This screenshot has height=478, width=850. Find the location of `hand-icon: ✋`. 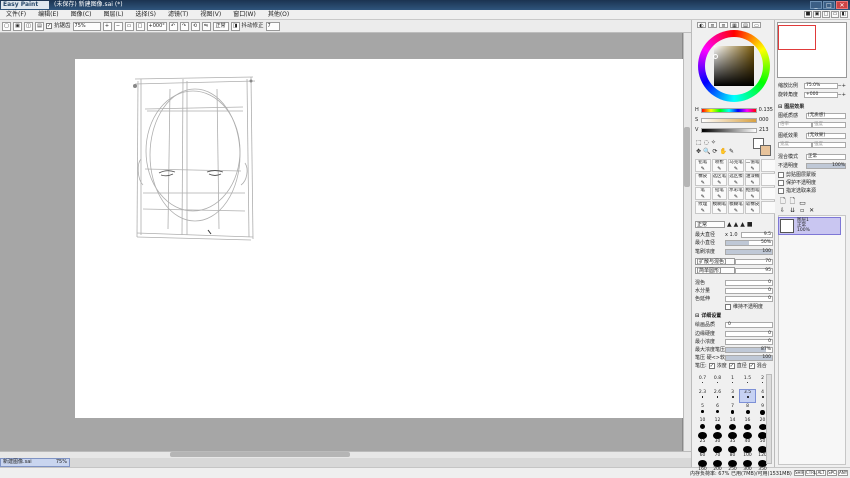

hand-icon: ✋ is located at coordinates (723, 151).